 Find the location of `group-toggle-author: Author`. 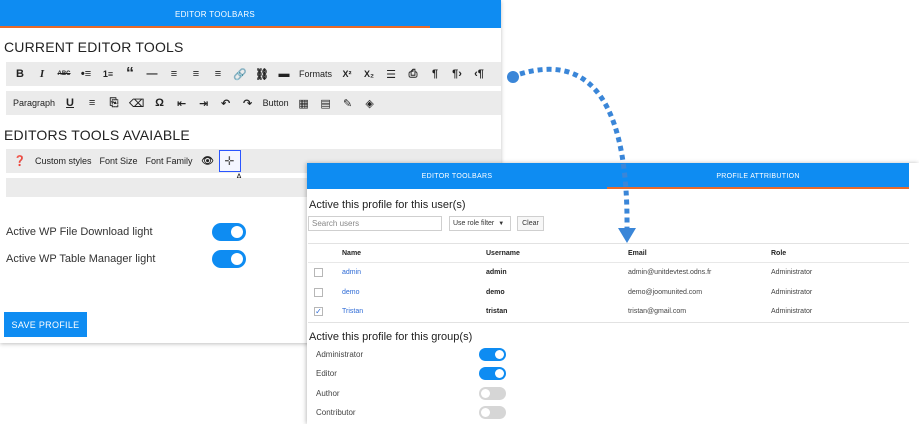

group-toggle-author: Author is located at coordinates (411, 393).